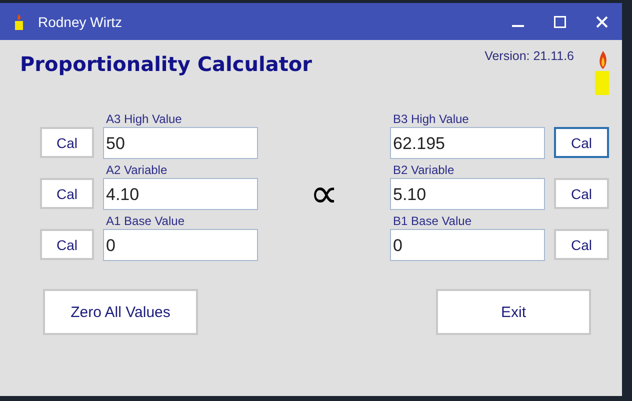 This screenshot has height=401, width=632. What do you see at coordinates (431, 119) in the screenshot?
I see `field-label: B3 High Value` at bounding box center [431, 119].